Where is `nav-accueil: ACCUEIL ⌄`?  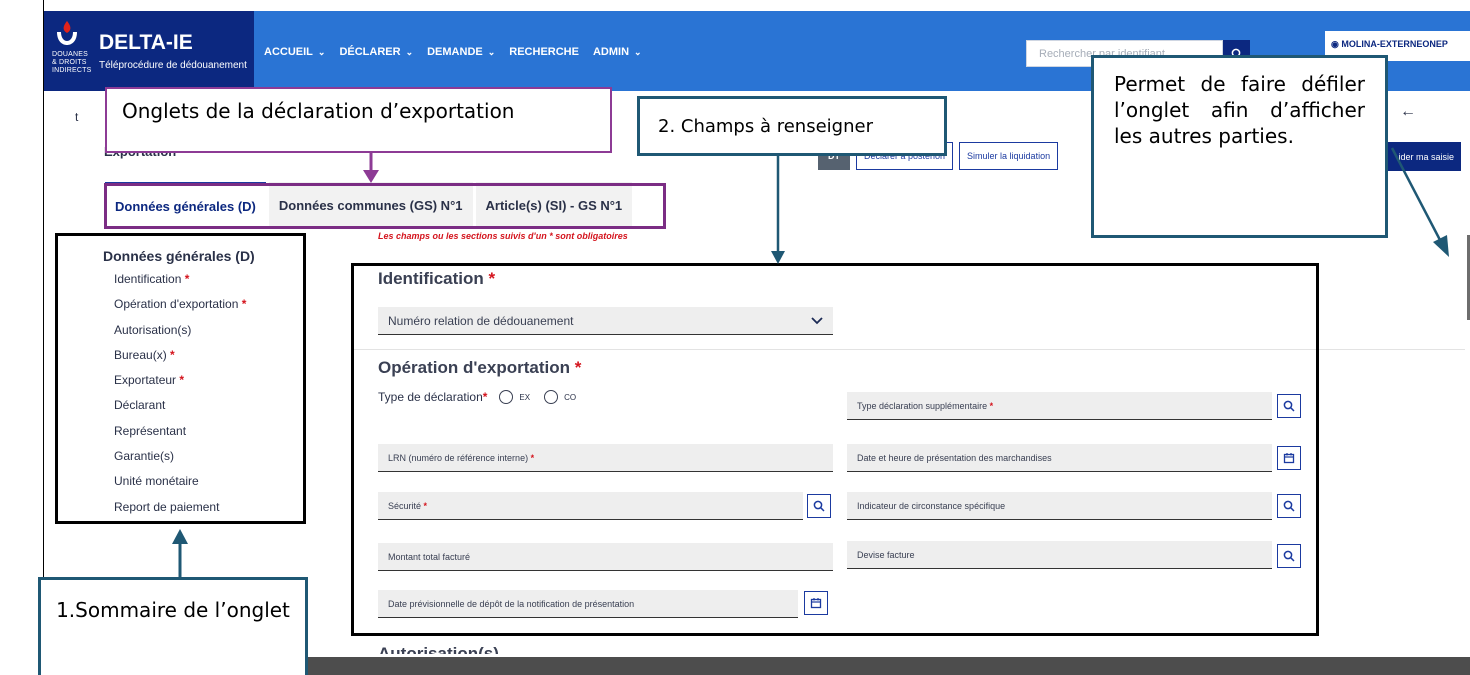
nav-accueil: ACCUEIL ⌄ is located at coordinates (294, 52).